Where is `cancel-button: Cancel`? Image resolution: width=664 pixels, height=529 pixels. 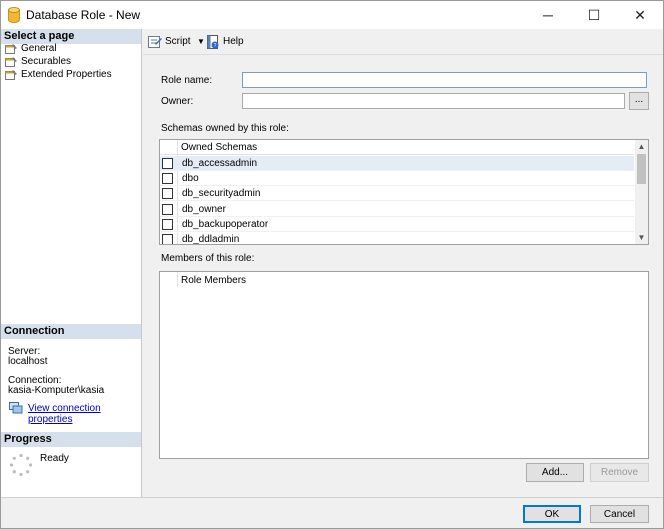 cancel-button: Cancel is located at coordinates (619, 514).